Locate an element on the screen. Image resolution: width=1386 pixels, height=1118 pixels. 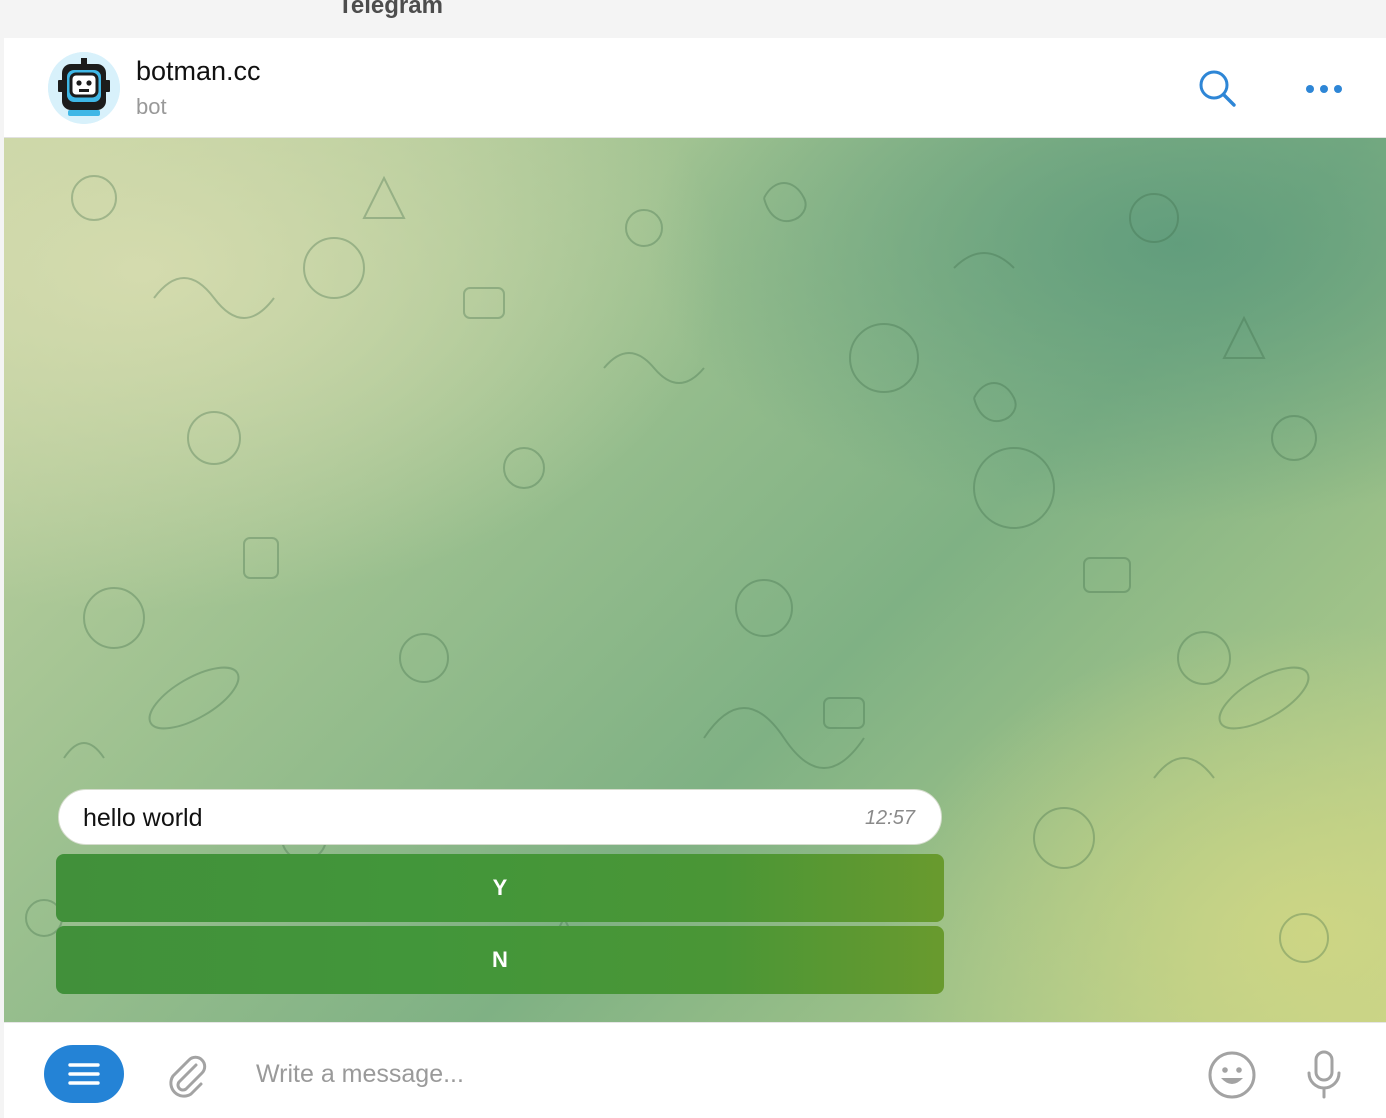
message-composer is located at coordinates (695, 1070).